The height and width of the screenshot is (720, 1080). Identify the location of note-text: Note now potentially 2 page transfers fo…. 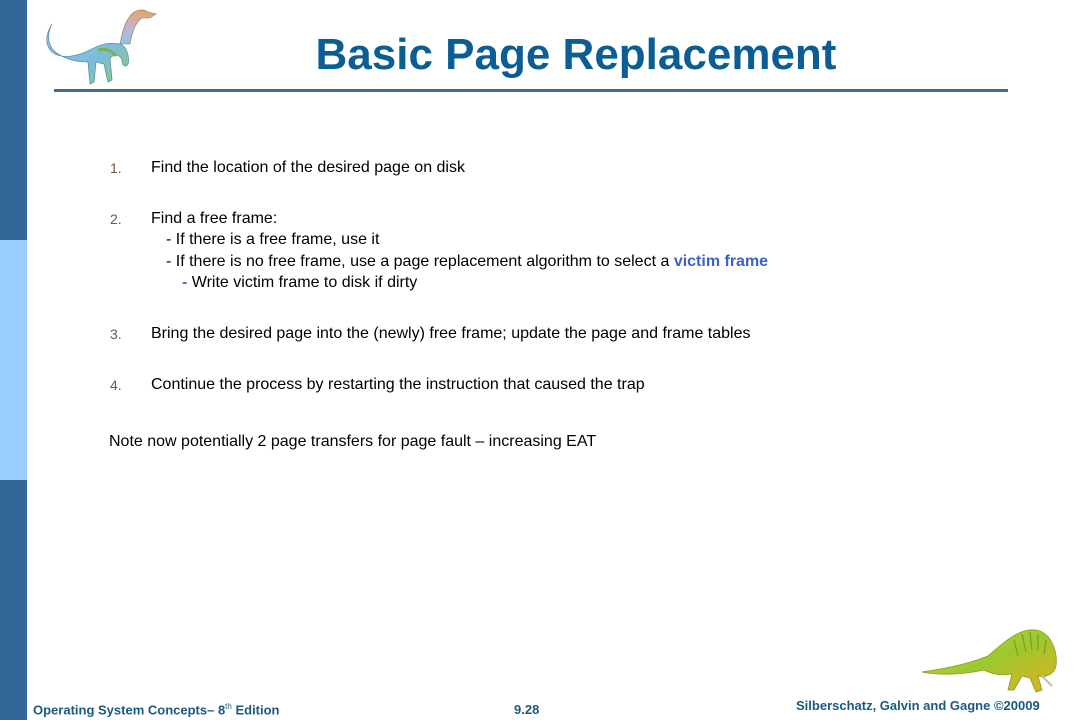
(353, 441).